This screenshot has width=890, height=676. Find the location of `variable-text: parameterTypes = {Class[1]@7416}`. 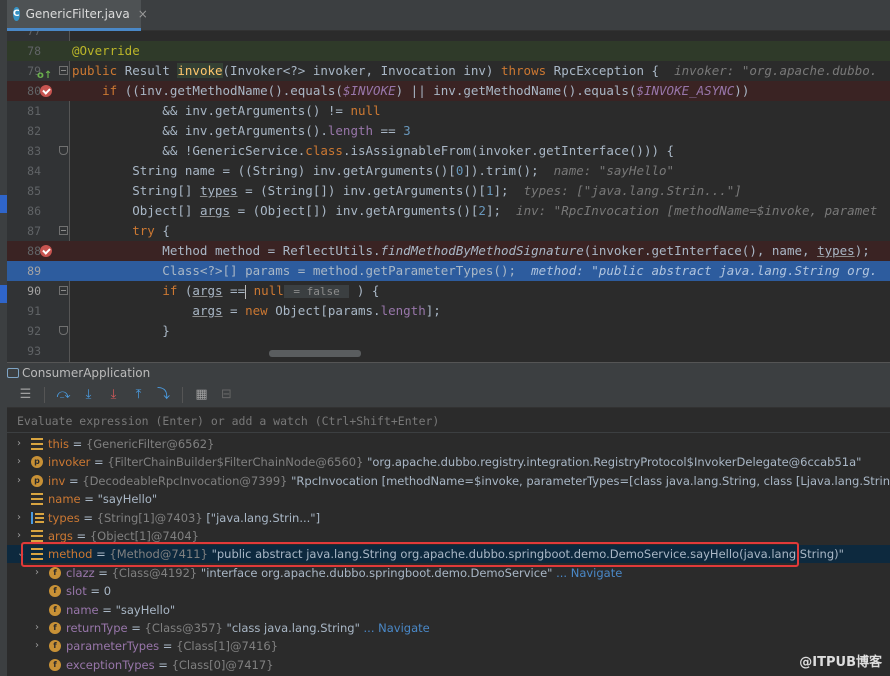

variable-text: parameterTypes = {Class[1]@7416} is located at coordinates (172, 646).